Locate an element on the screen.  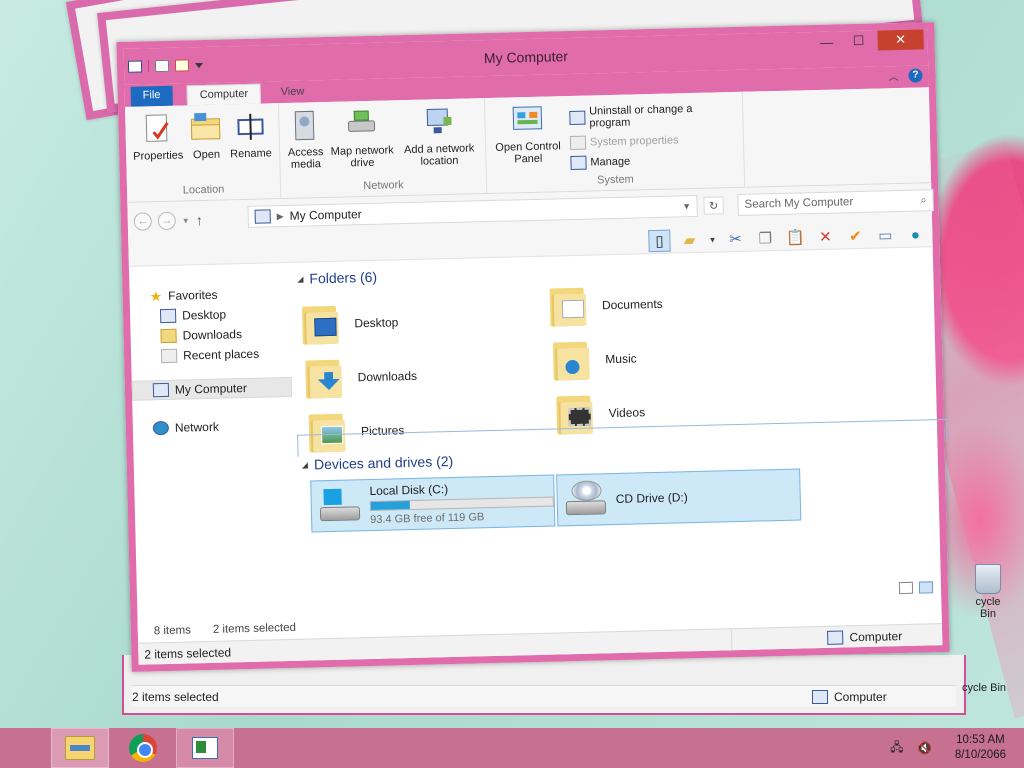
devices-header-label: Devices and drives (2) is located at coordinates (383, 462).